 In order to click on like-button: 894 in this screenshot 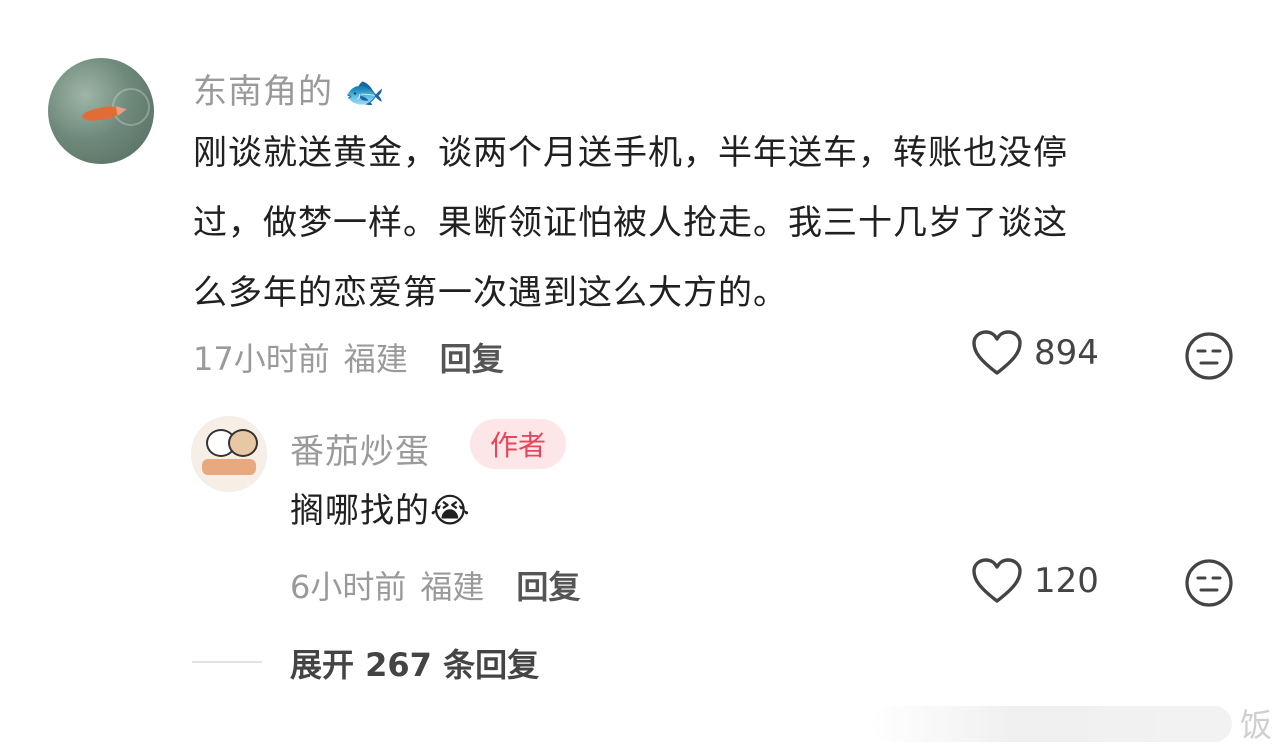, I will do `click(1035, 353)`.